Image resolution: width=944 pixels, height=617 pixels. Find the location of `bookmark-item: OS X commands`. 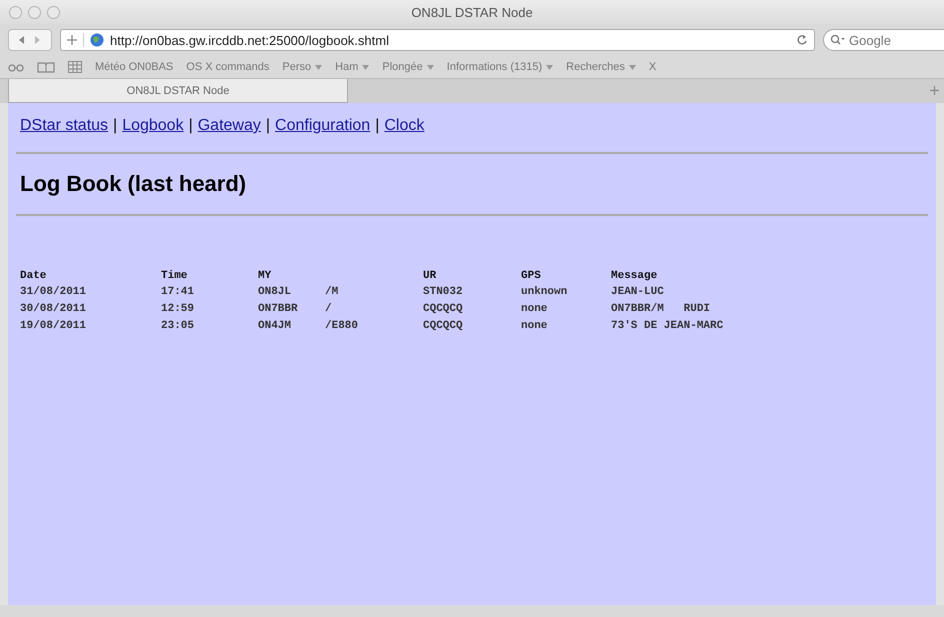

bookmark-item: OS X commands is located at coordinates (228, 67).